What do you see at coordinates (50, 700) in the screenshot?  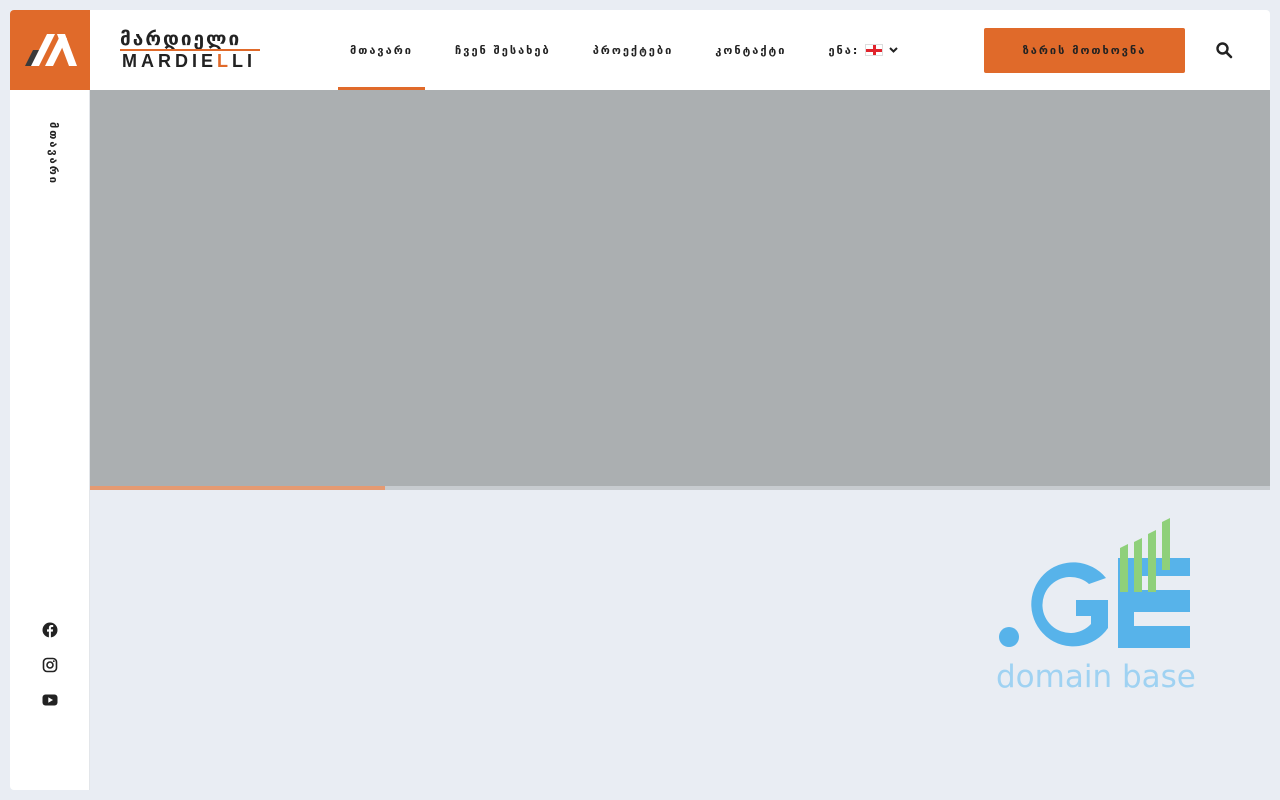 I see `youtube-icon` at bounding box center [50, 700].